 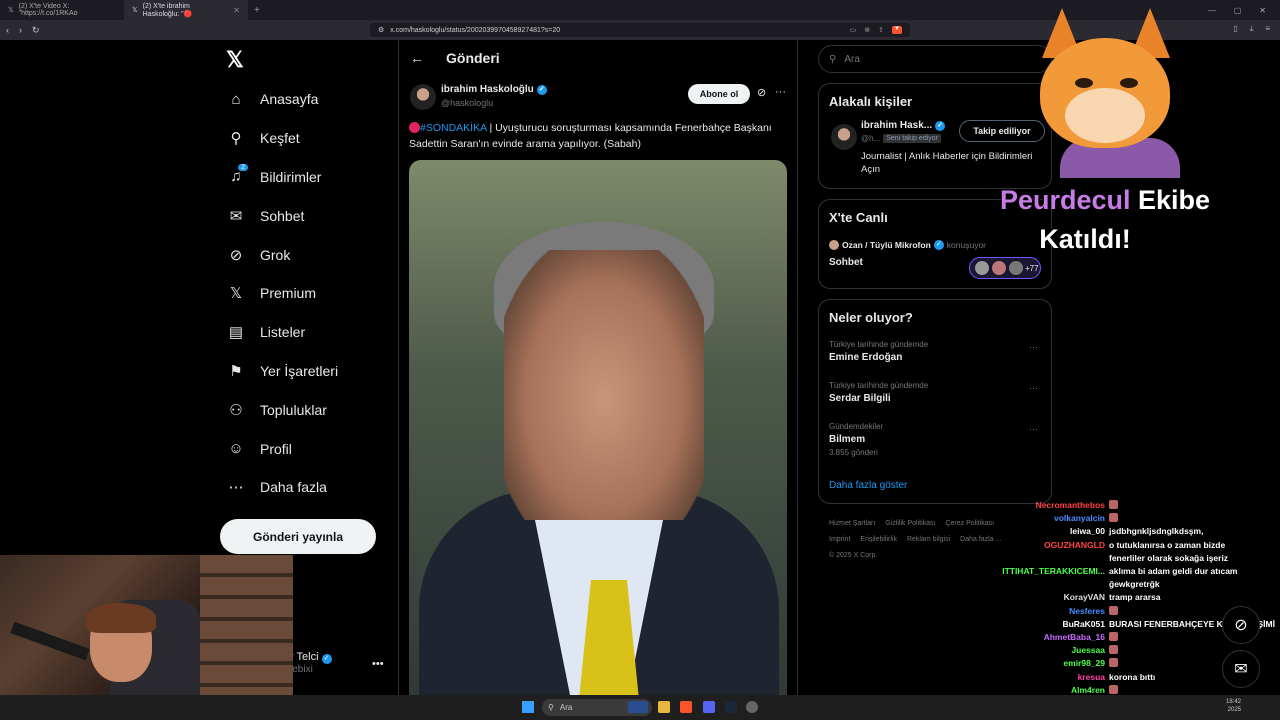 What do you see at coordinates (276, 448) in the screenshot?
I see `nav-label: Profil` at bounding box center [276, 448].